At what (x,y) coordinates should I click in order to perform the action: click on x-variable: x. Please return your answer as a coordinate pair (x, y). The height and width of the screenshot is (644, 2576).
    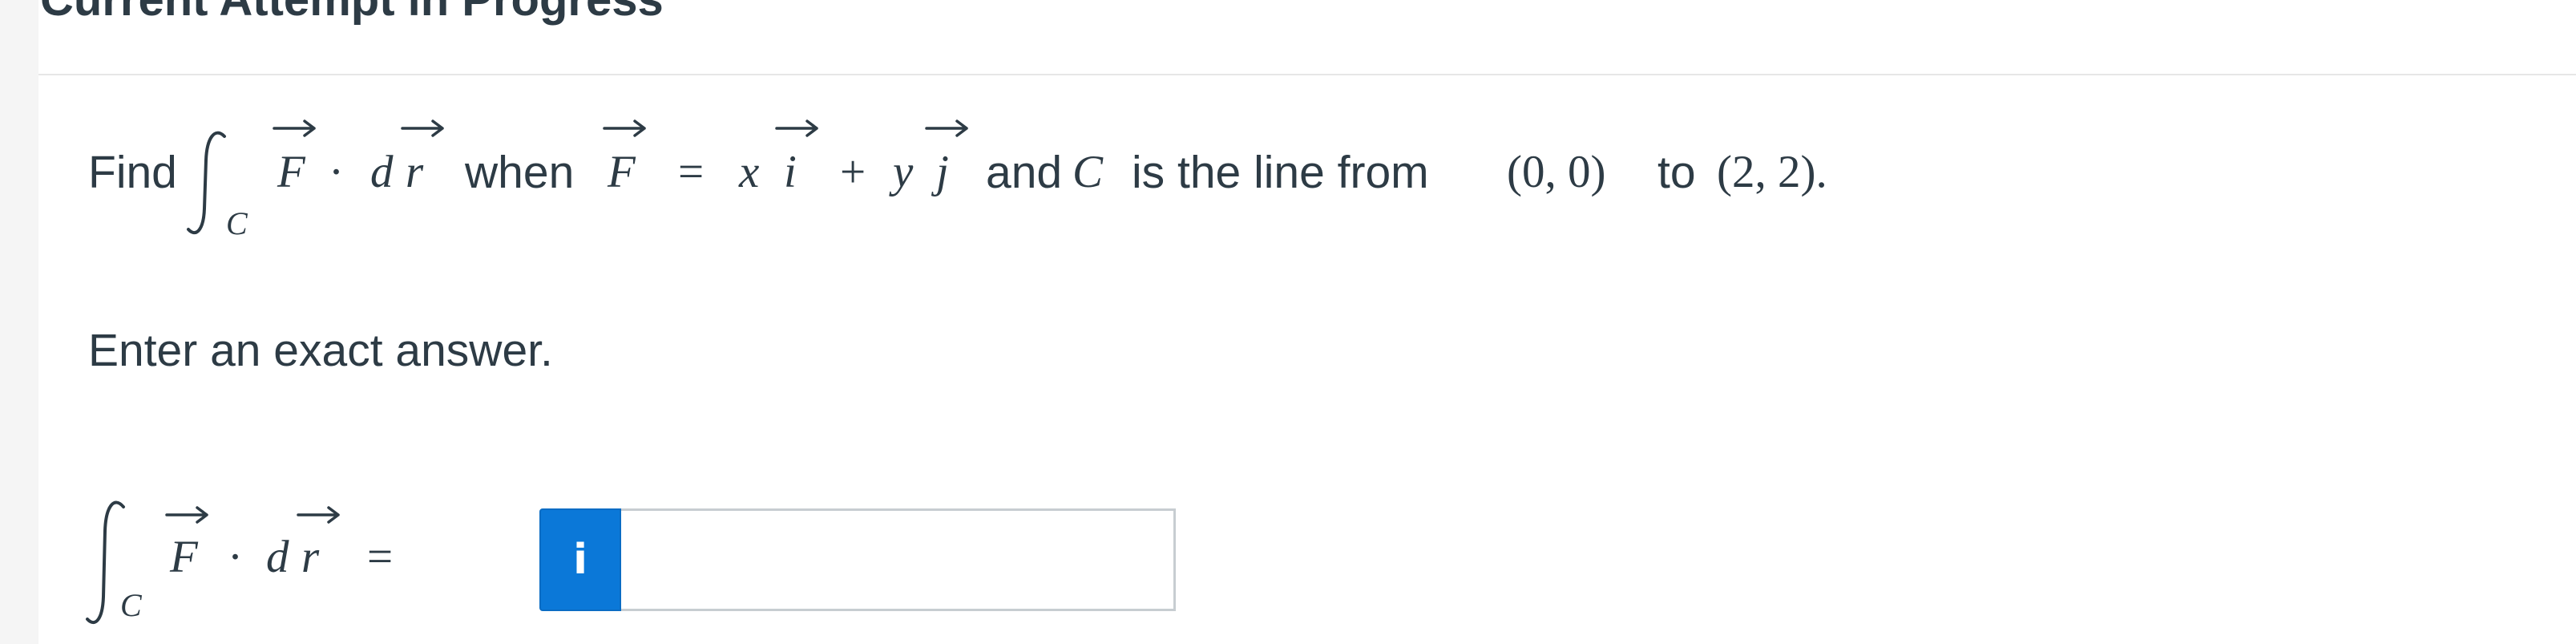
    Looking at the image, I should click on (750, 172).